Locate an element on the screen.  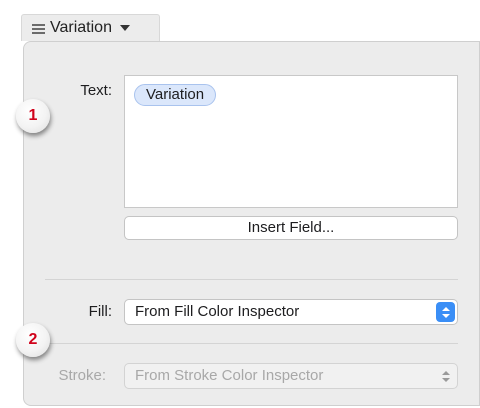
variation-menu-button: Variation is located at coordinates (90, 27).